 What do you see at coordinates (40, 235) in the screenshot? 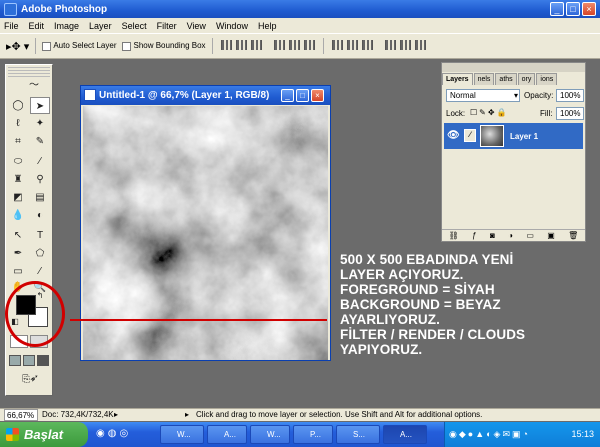
I see `type-tool-icon: T` at bounding box center [40, 235].